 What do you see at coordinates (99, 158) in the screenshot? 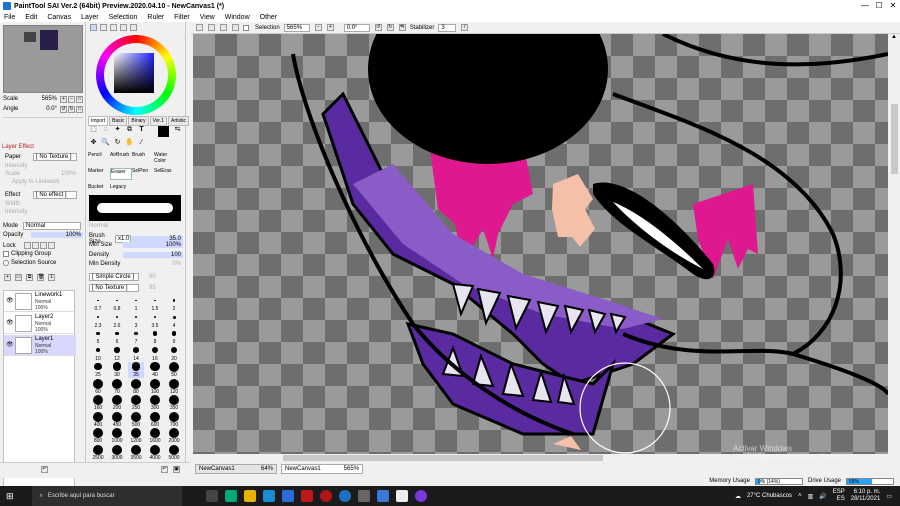
I see `tool-pencil: Pencil` at bounding box center [99, 158].